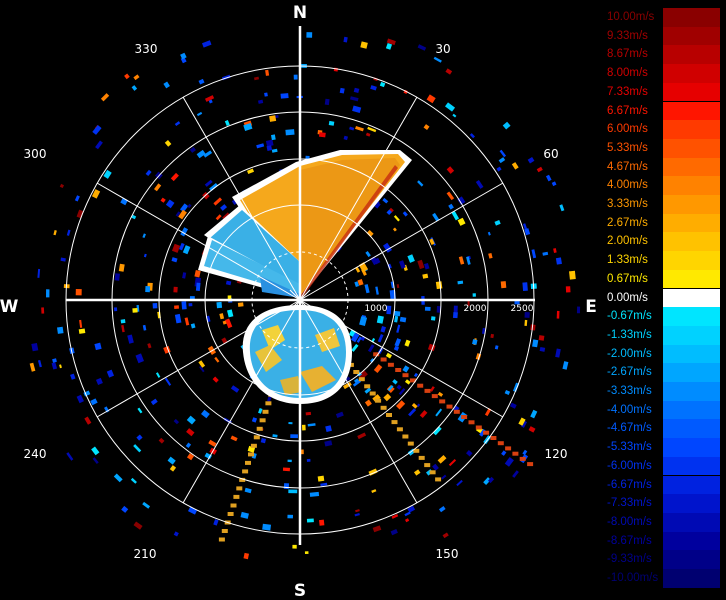  What do you see at coordinates (627, 35) in the screenshot?
I see `legend-label: 9.33m/s` at bounding box center [627, 35].